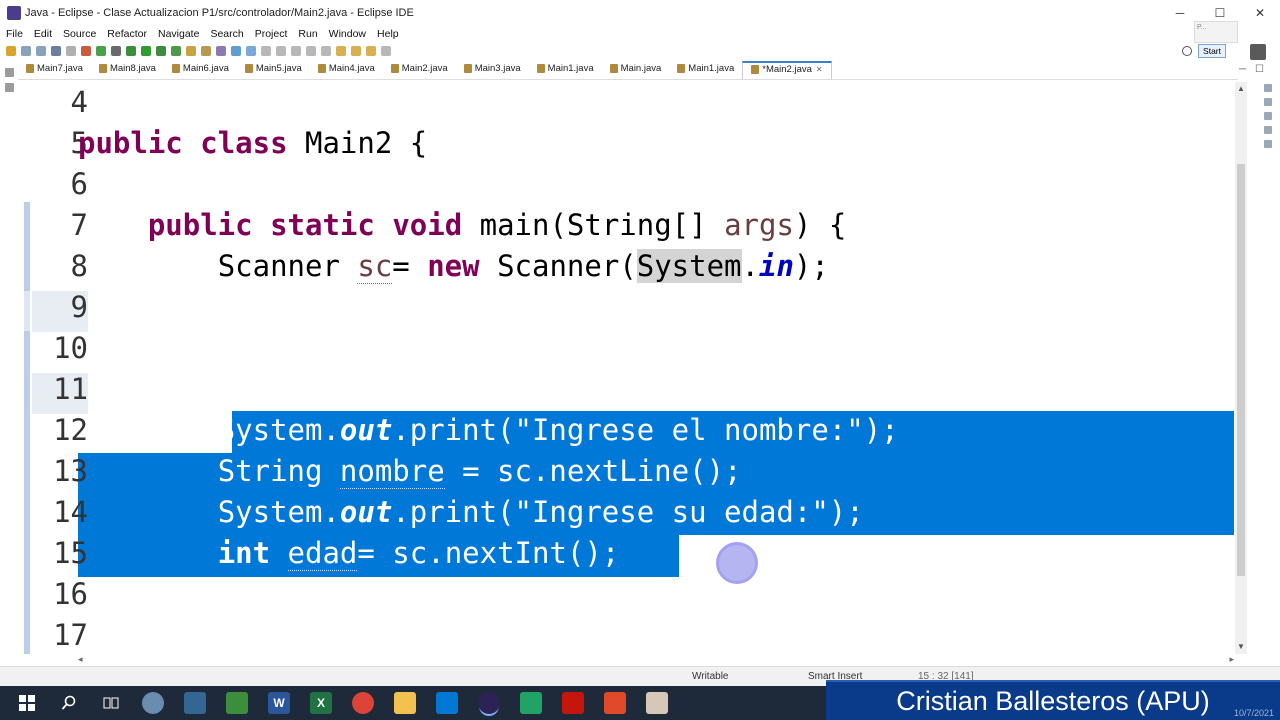 This screenshot has height=720, width=1280. What do you see at coordinates (531, 703) in the screenshot?
I see `green-app-icon` at bounding box center [531, 703].